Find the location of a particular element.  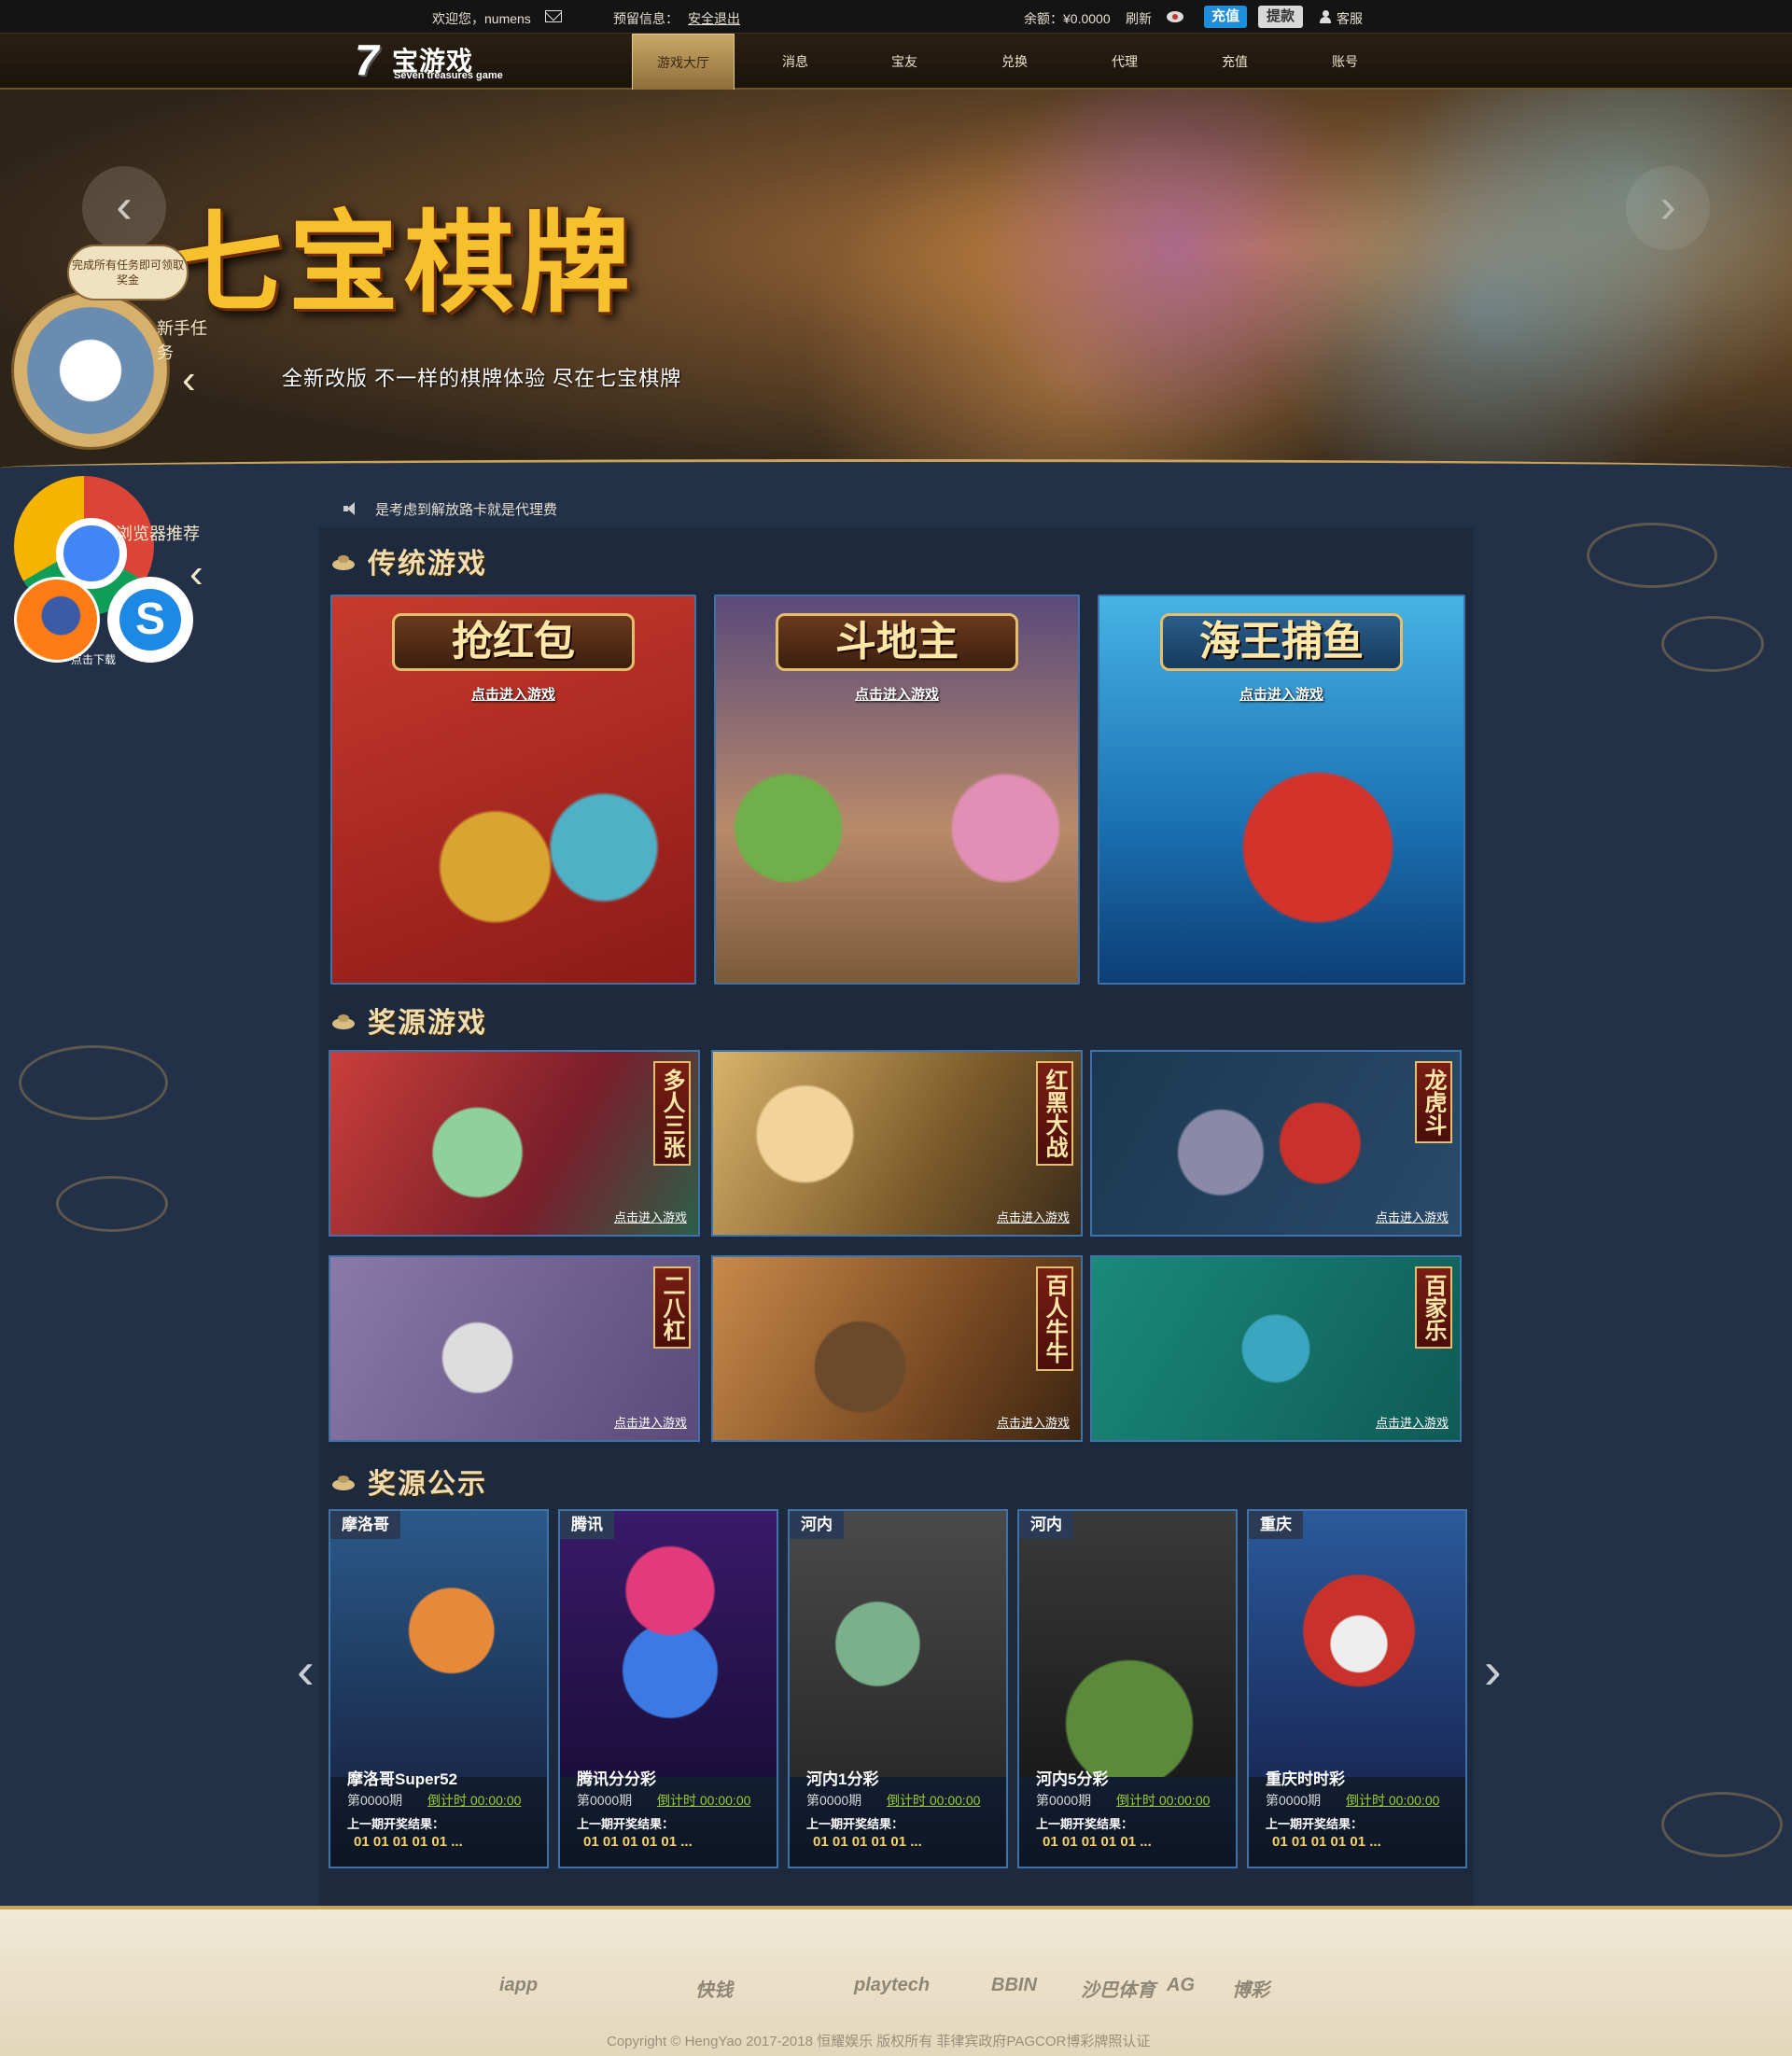

carousel-next-button: › is located at coordinates (1493, 1670).